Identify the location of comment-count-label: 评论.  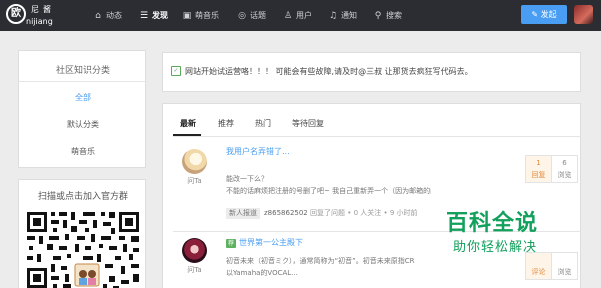
(538, 272).